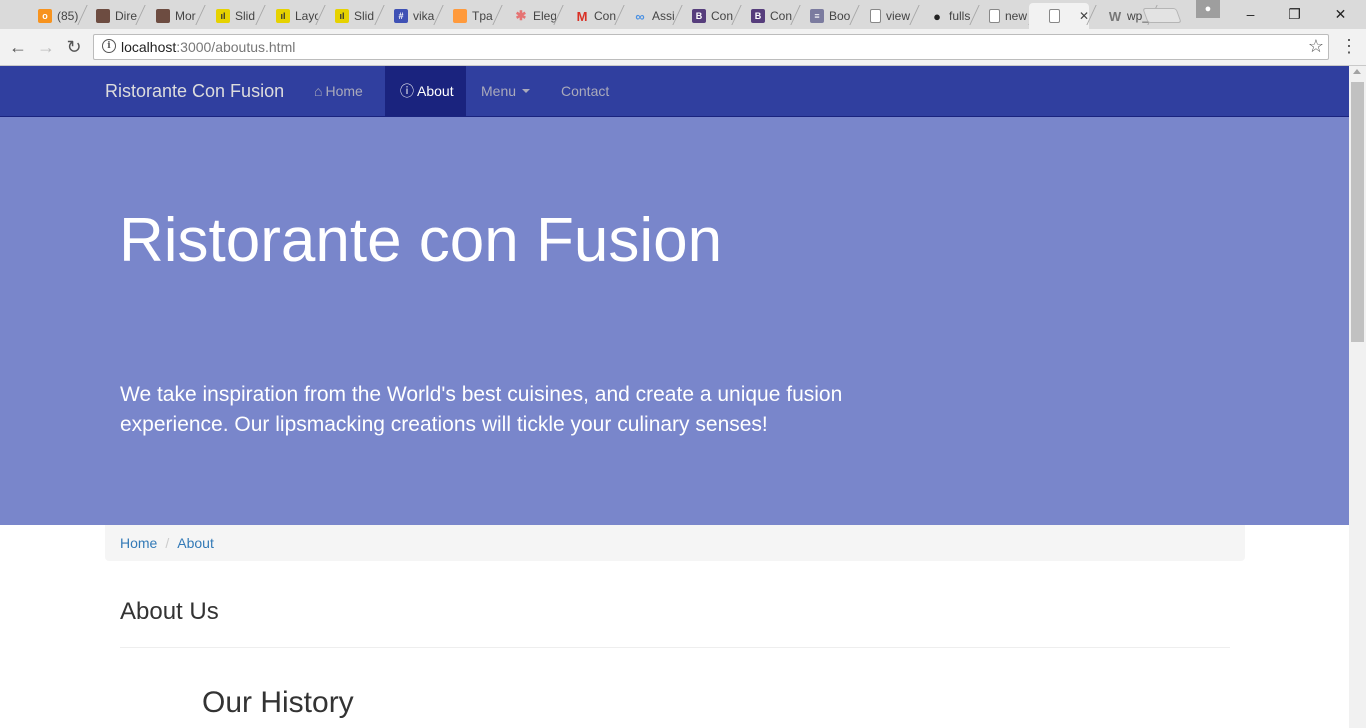 This screenshot has height=728, width=1366. What do you see at coordinates (109, 46) in the screenshot?
I see `site-info-icon: i` at bounding box center [109, 46].